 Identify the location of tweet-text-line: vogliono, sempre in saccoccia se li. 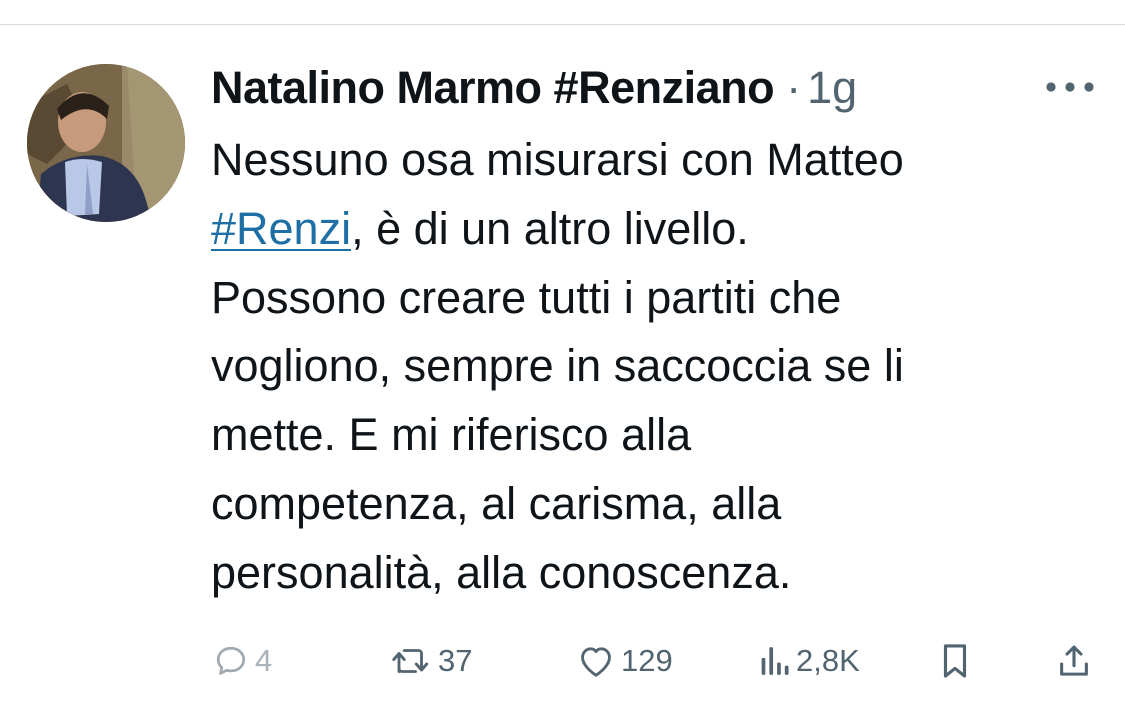
(557, 366).